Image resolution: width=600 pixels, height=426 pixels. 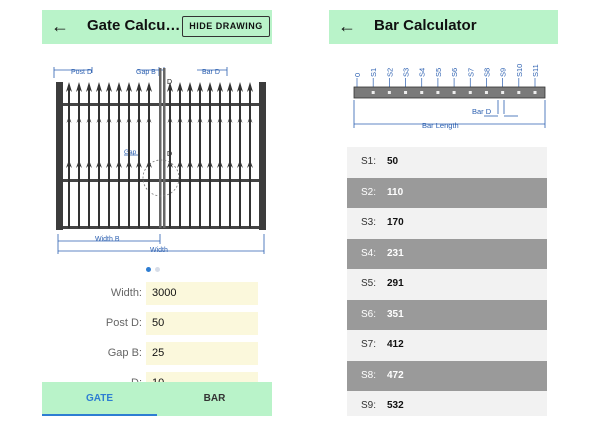 What do you see at coordinates (123, 323) in the screenshot?
I see `post-d-label: Post D:` at bounding box center [123, 323].